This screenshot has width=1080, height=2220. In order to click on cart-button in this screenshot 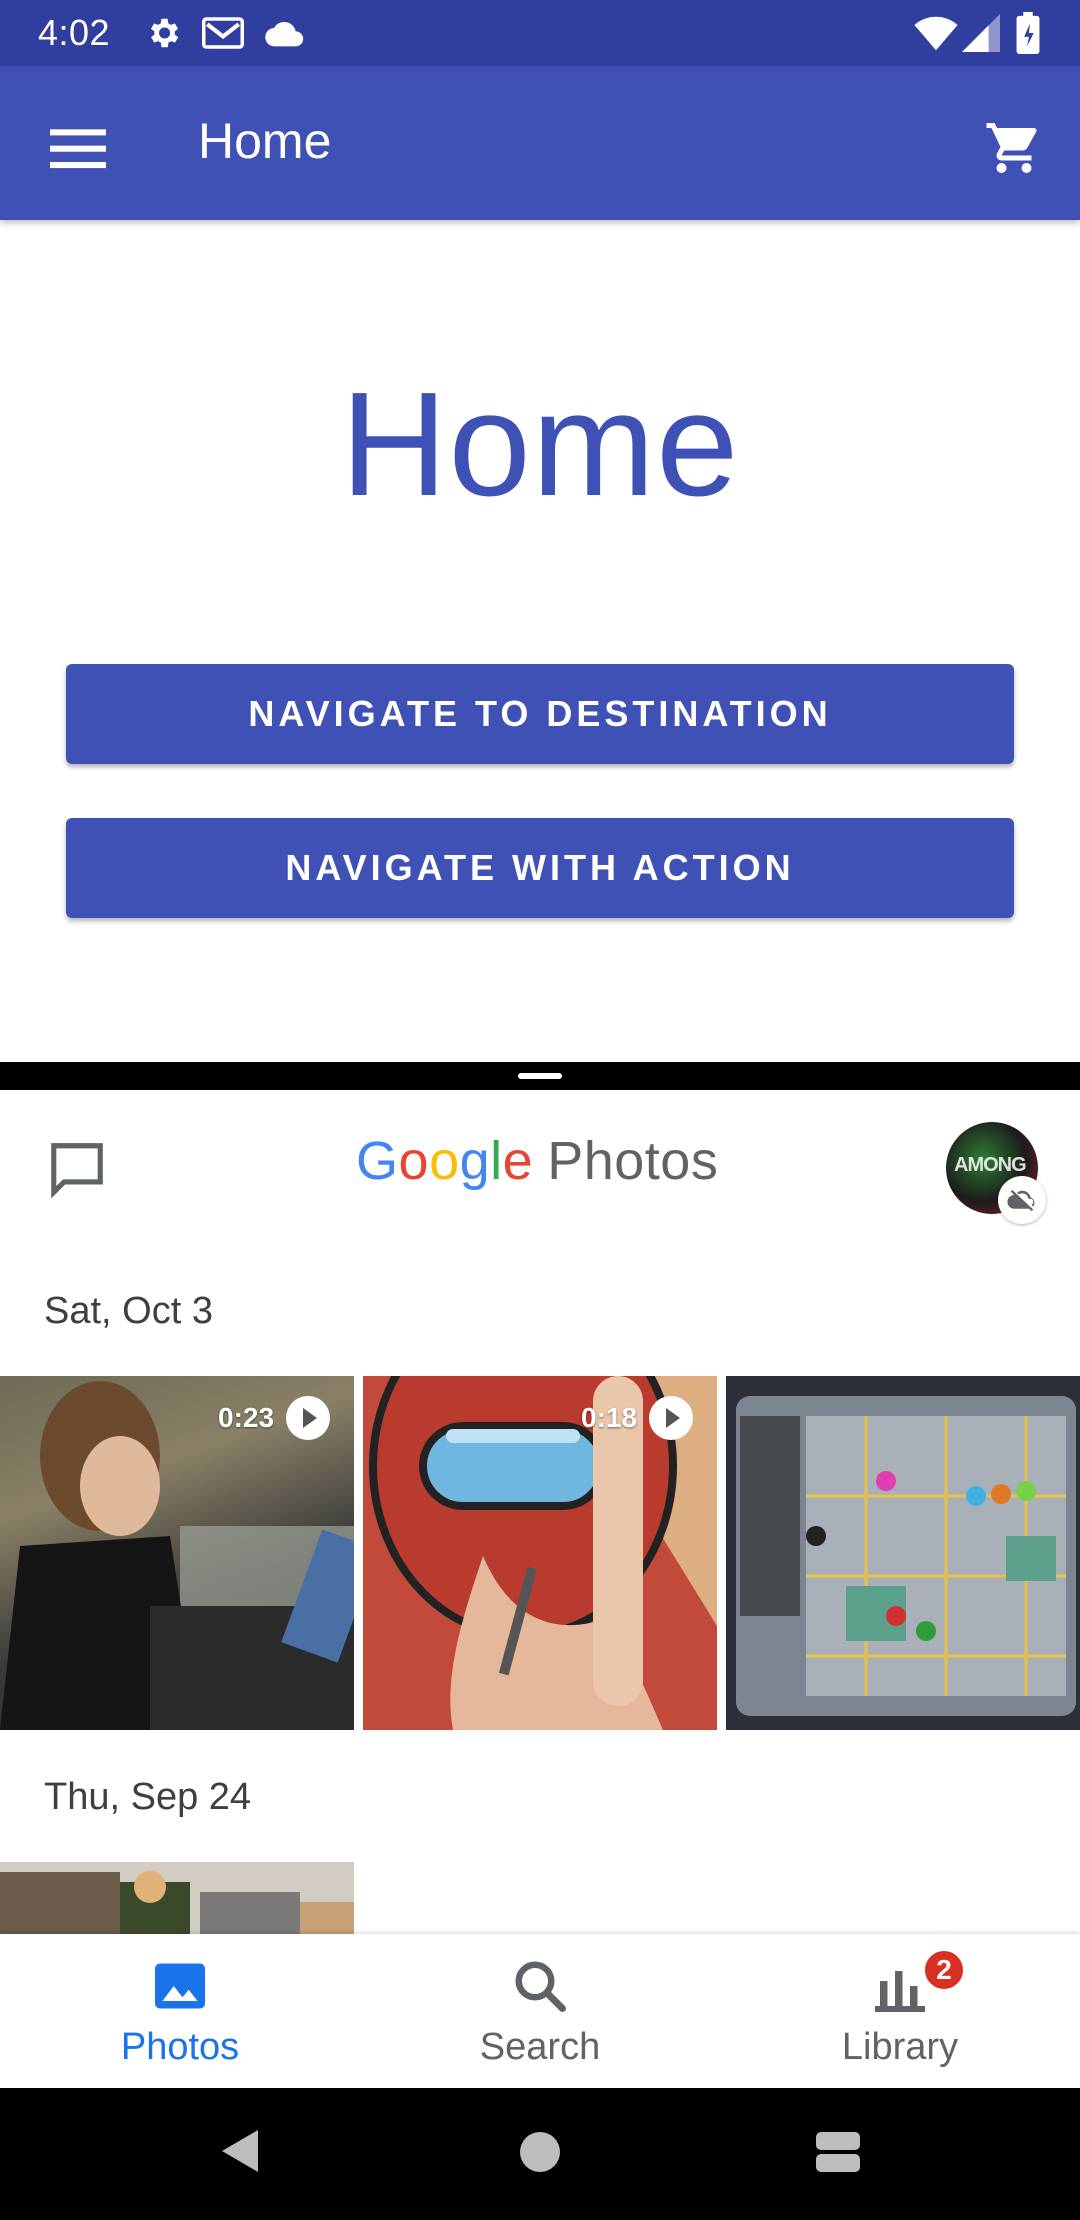, I will do `click(1016, 148)`.